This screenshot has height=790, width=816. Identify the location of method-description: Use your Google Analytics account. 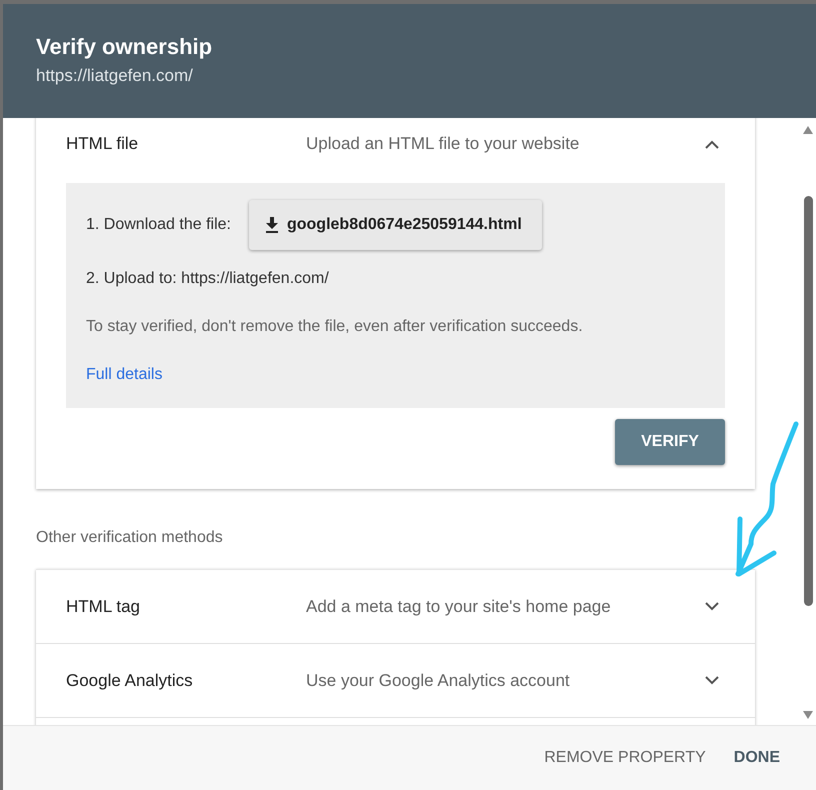
(438, 680).